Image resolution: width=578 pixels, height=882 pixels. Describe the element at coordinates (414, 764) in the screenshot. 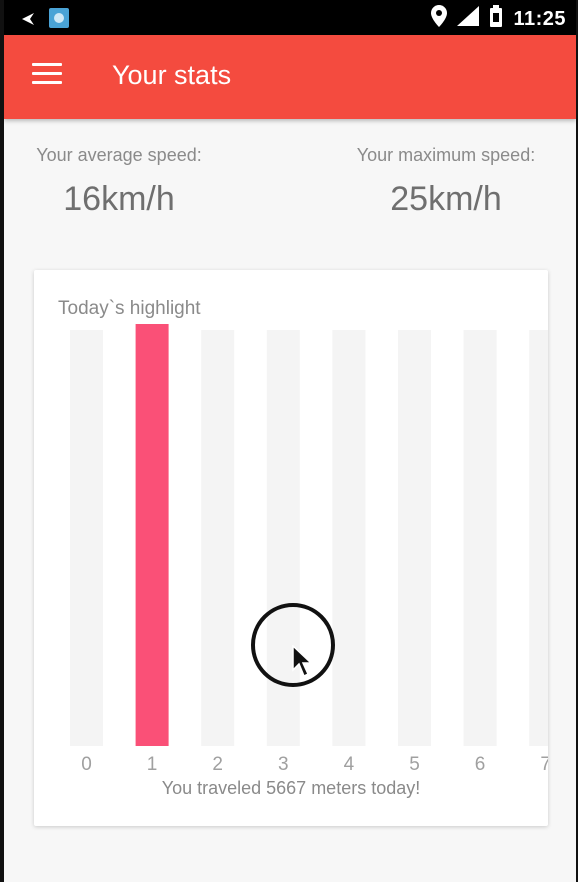

I see `x-tick-label: 5` at that location.